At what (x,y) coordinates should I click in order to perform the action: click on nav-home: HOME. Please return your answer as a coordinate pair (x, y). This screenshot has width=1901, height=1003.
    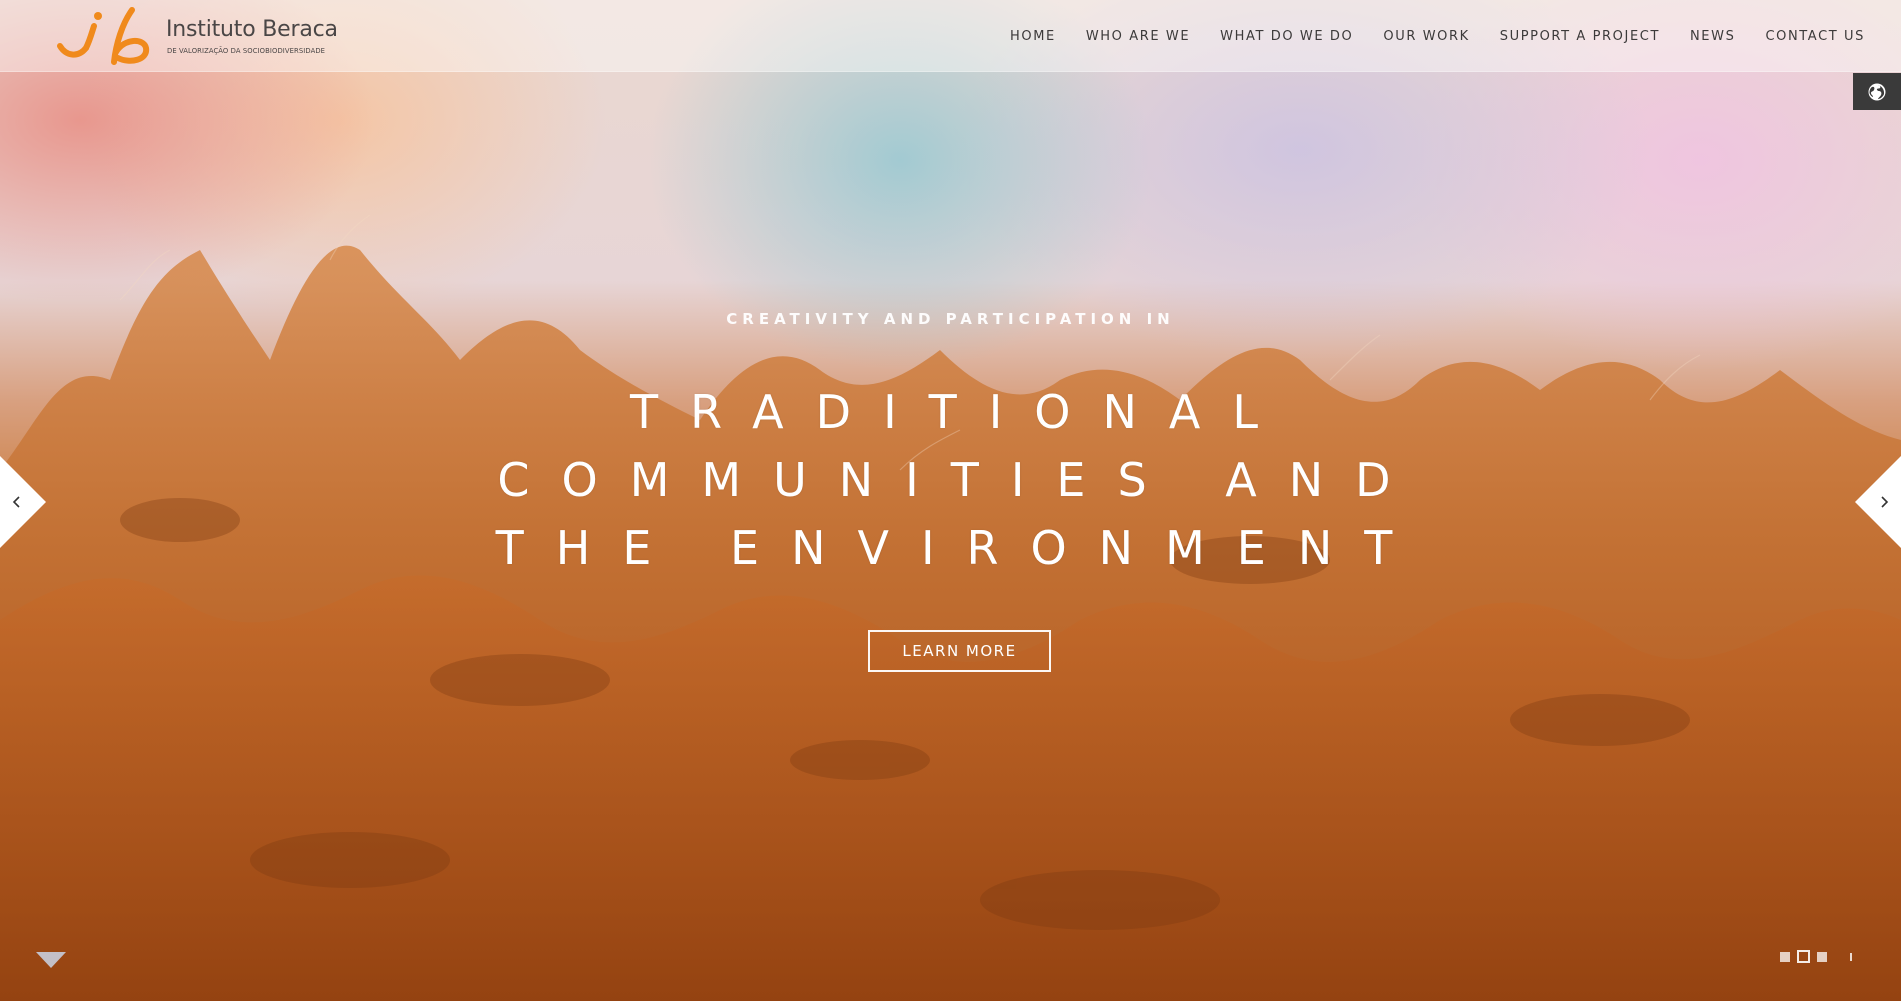
    Looking at the image, I should click on (1033, 36).